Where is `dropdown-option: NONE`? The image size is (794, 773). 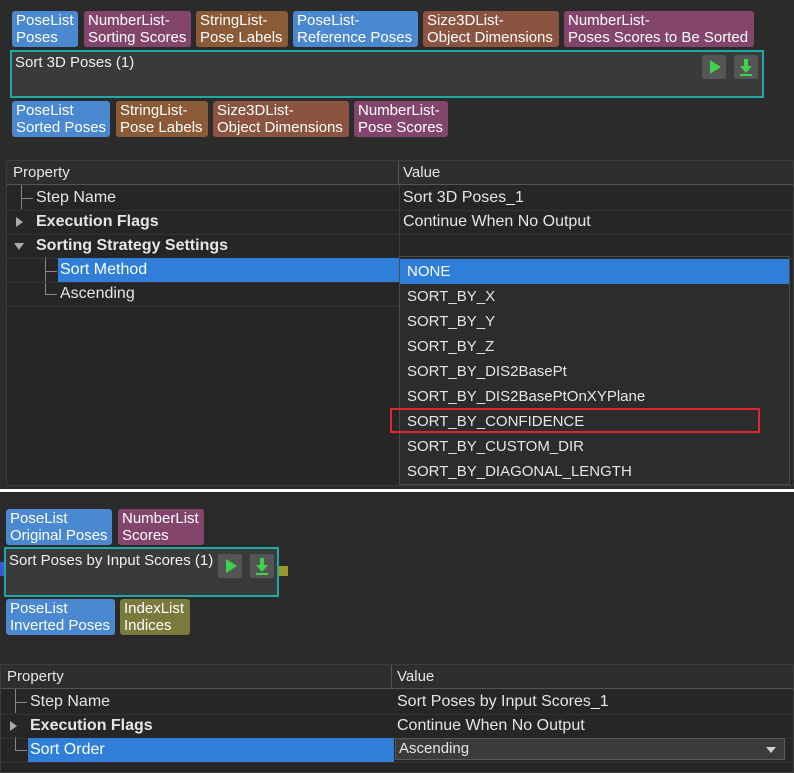
dropdown-option: NONE is located at coordinates (594, 271).